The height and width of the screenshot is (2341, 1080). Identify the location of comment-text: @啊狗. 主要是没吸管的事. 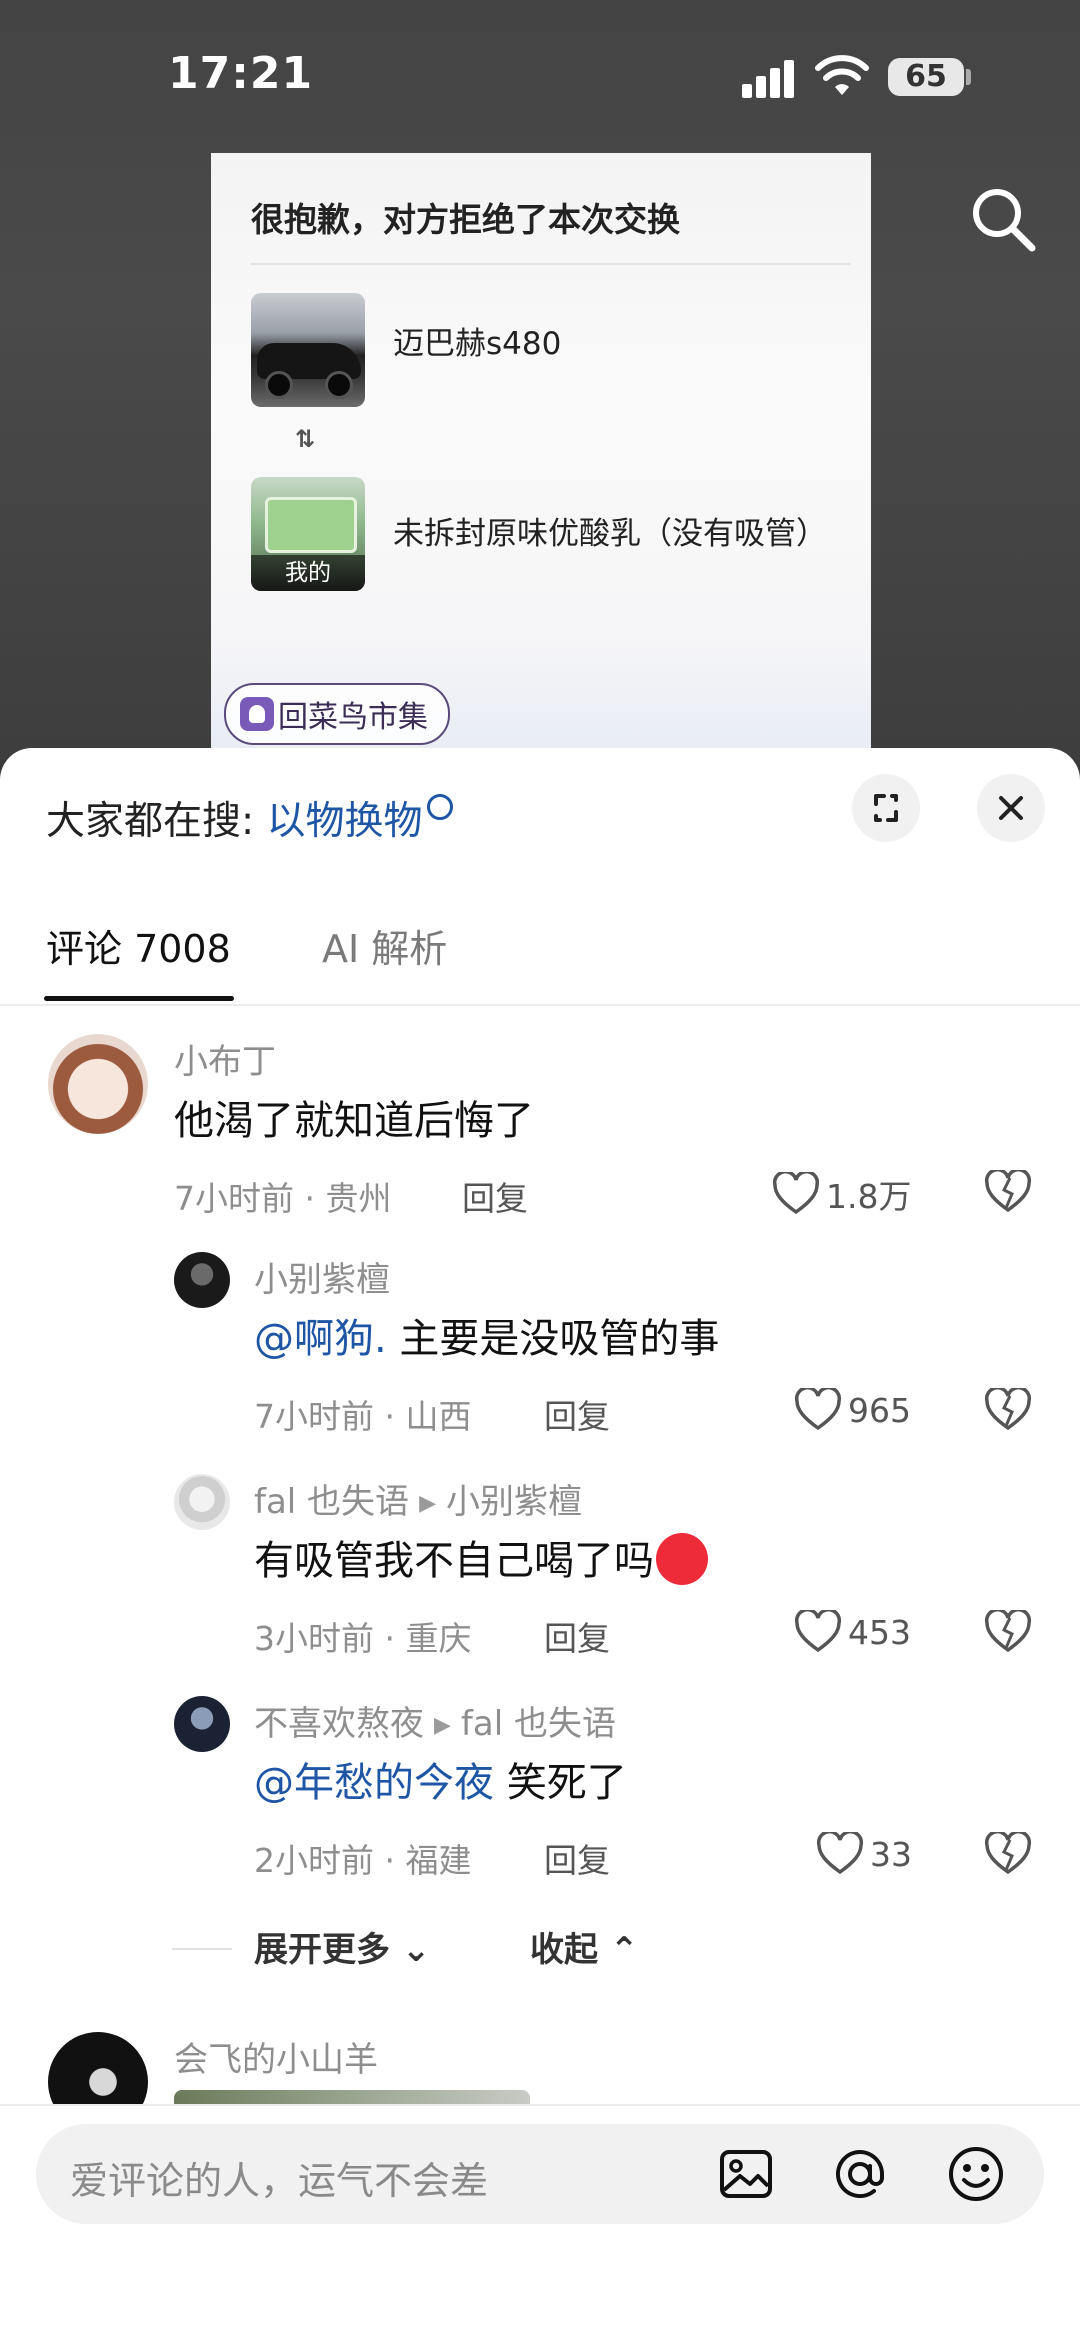
(486, 1335).